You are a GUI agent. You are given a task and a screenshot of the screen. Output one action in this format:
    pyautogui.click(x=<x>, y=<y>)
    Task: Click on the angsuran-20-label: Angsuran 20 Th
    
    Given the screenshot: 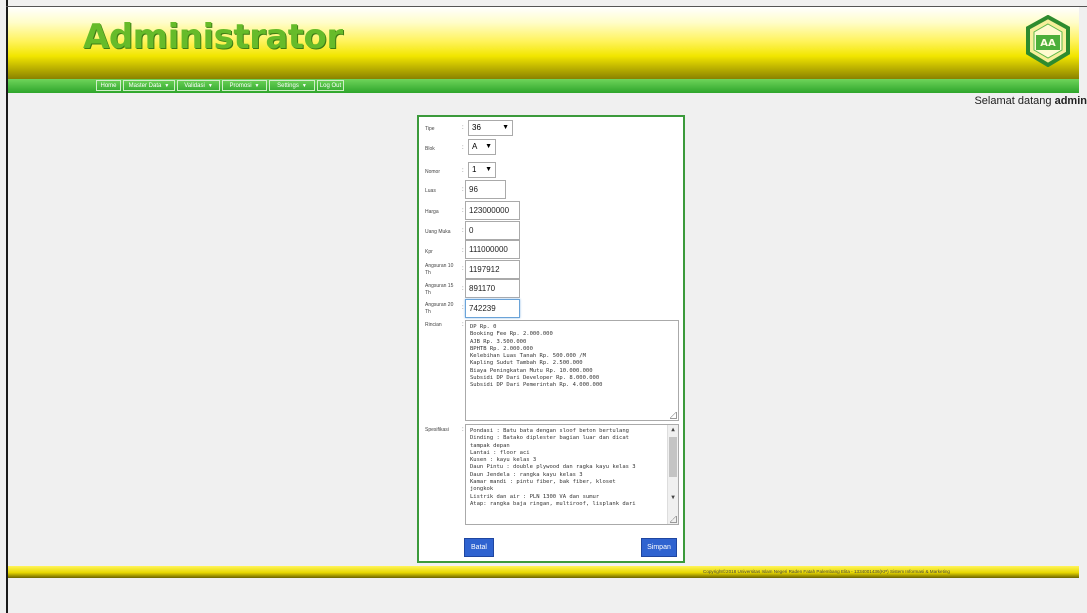 What is the action you would take?
    pyautogui.click(x=439, y=309)
    